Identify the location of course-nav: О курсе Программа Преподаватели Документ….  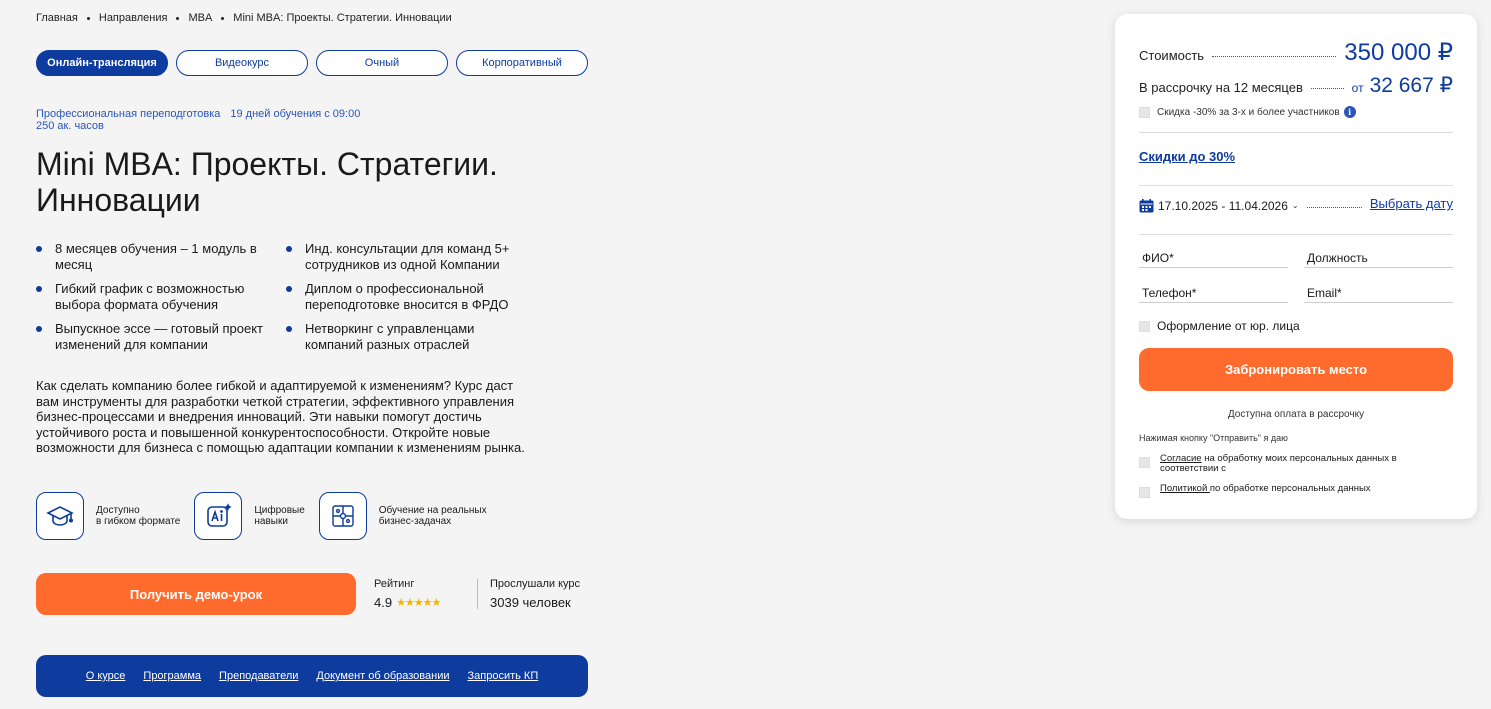
(312, 676).